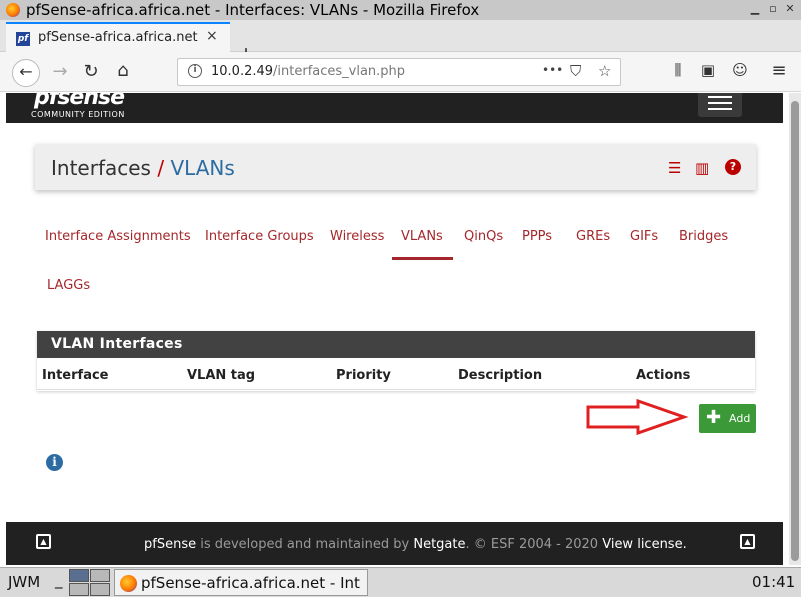 The height and width of the screenshot is (597, 801). Describe the element at coordinates (740, 418) in the screenshot. I see `add-button-label: Add` at that location.